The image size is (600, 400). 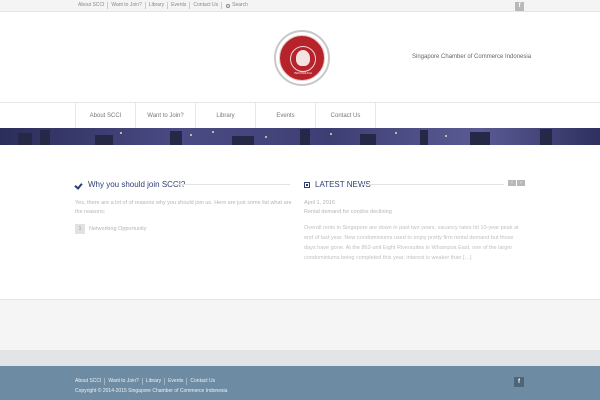 What do you see at coordinates (346, 116) in the screenshot?
I see `nav-item-contact: Contact Us` at bounding box center [346, 116].